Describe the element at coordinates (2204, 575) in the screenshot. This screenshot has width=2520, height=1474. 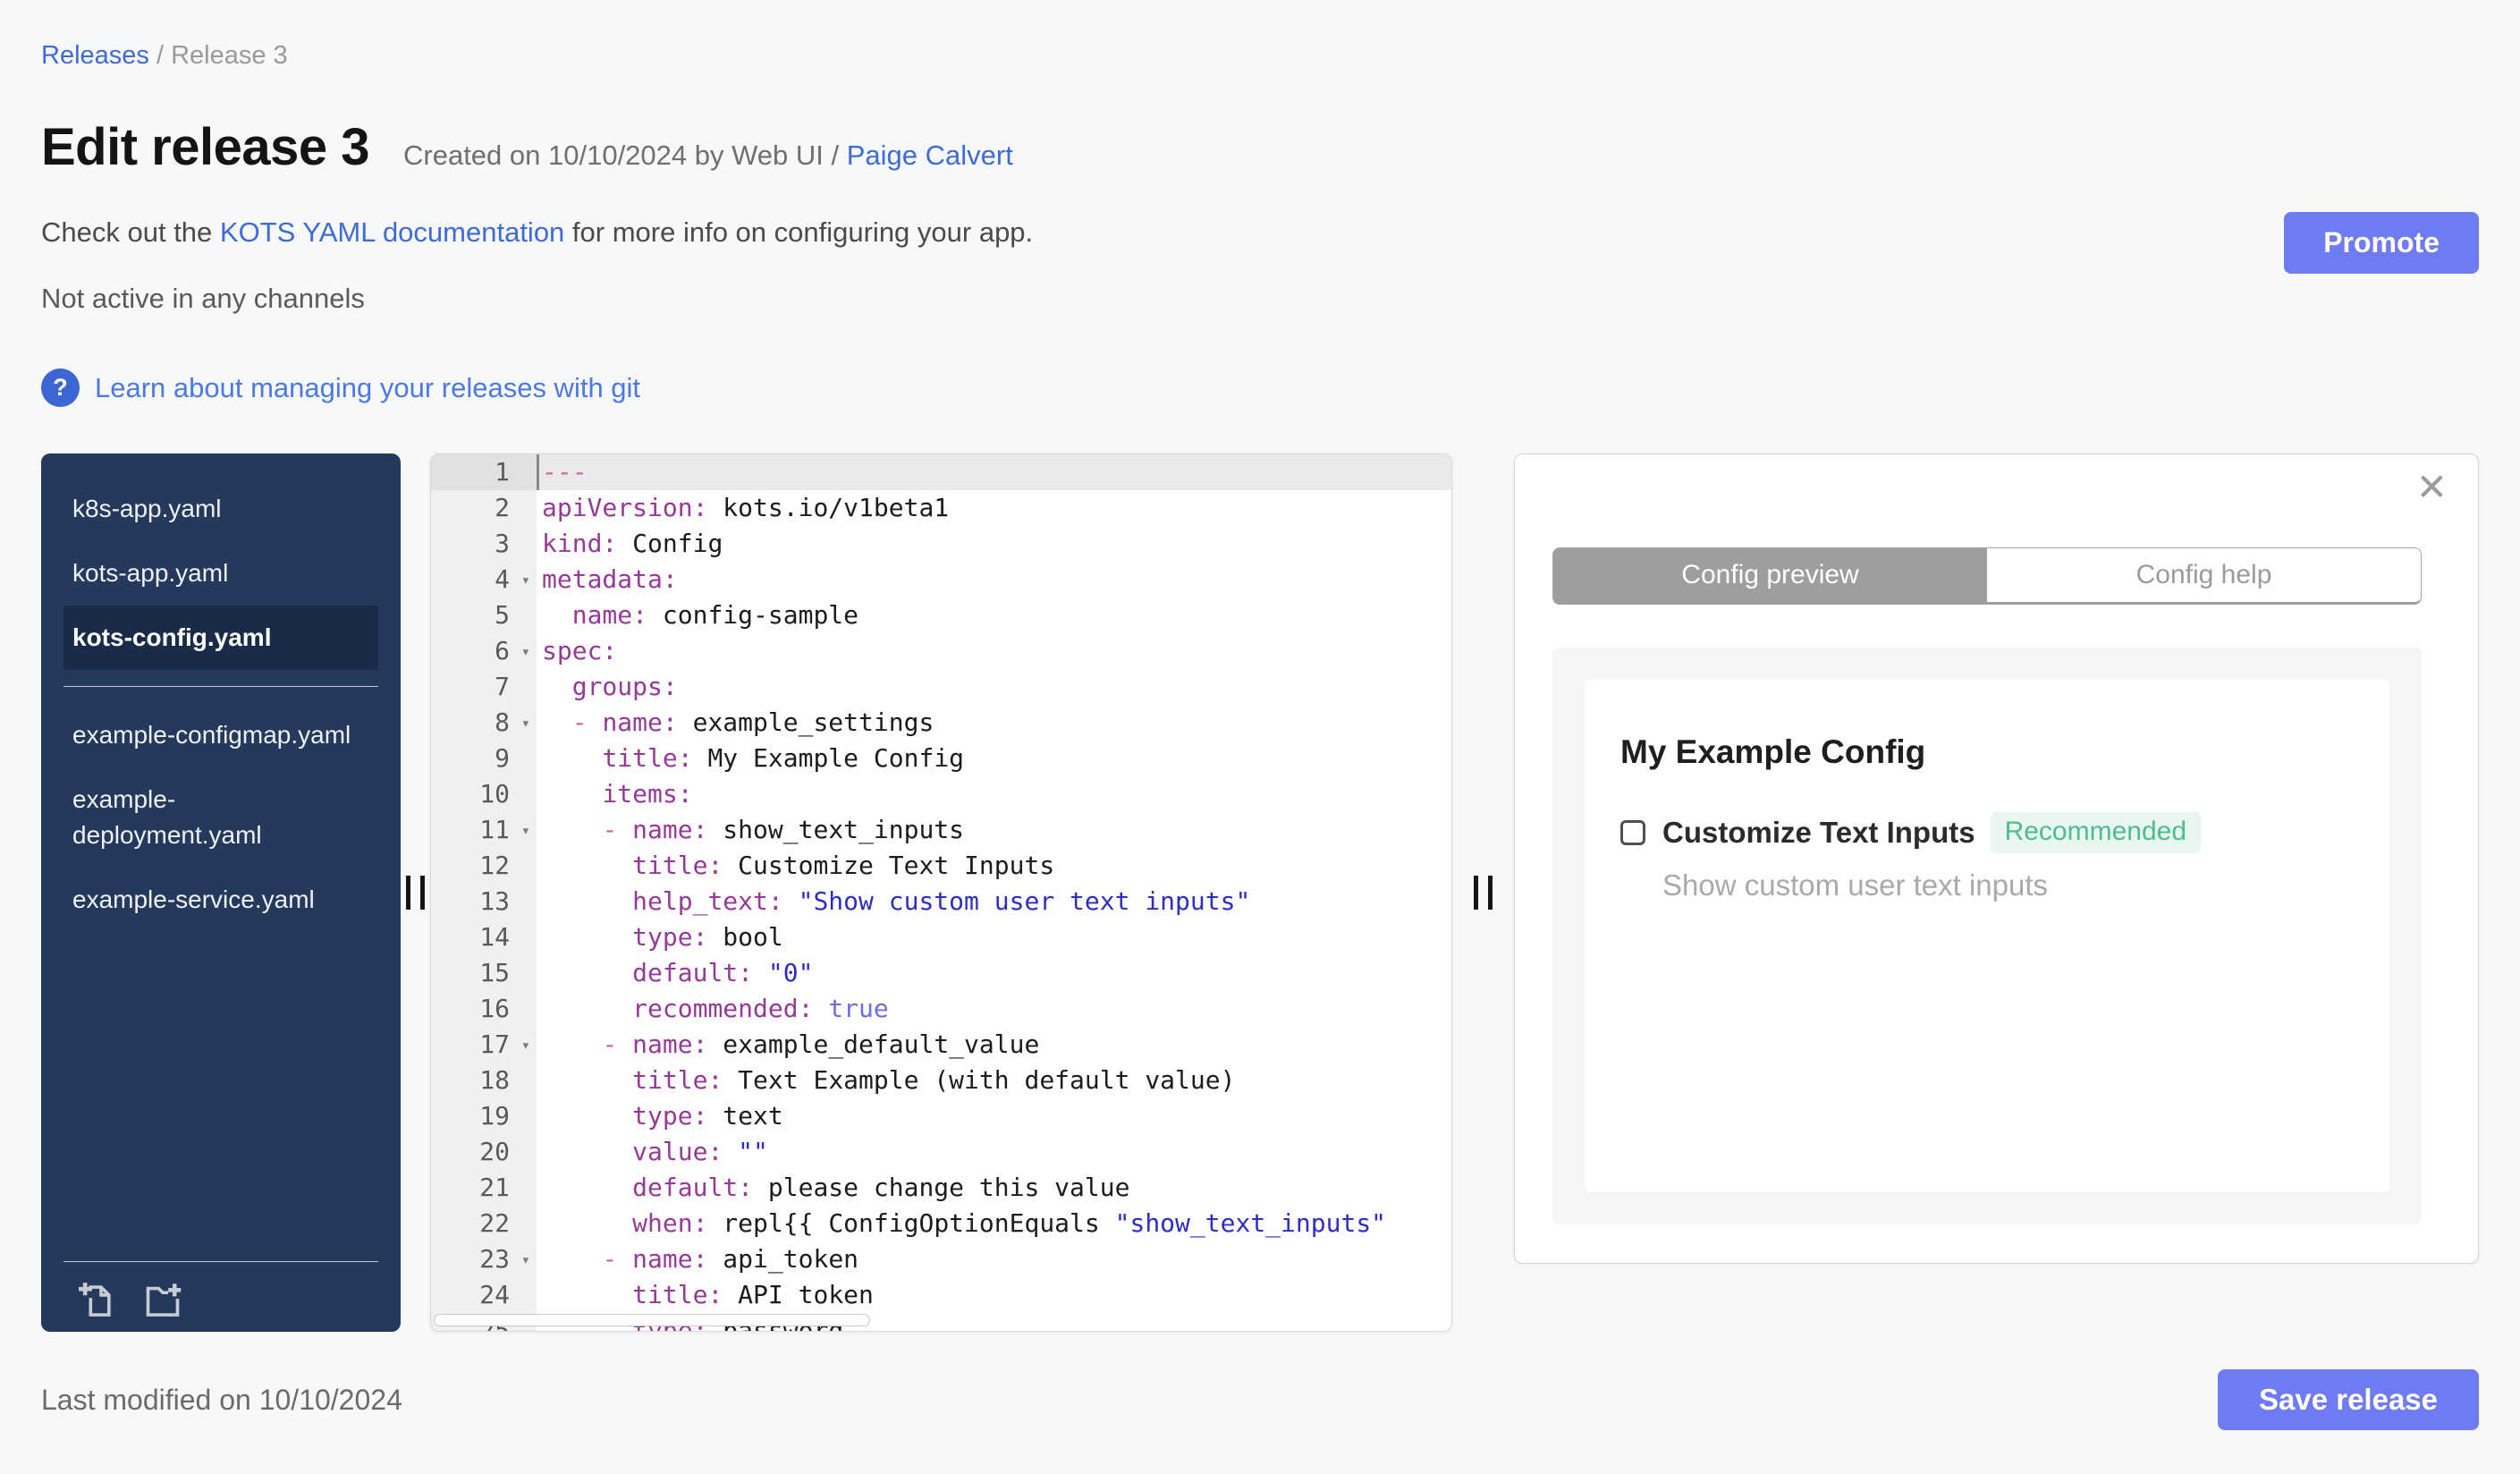
I see `tab-config-help: Config help` at that location.